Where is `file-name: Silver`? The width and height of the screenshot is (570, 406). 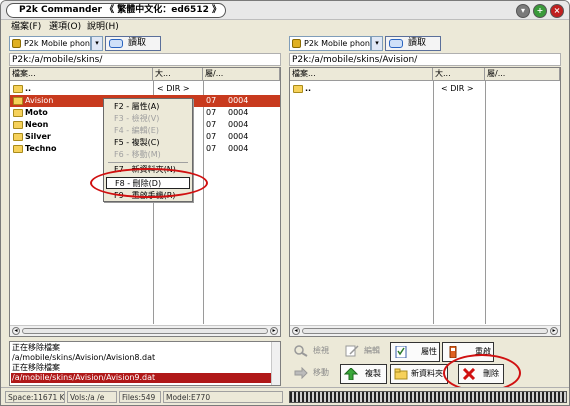 file-name: Silver is located at coordinates (38, 136).